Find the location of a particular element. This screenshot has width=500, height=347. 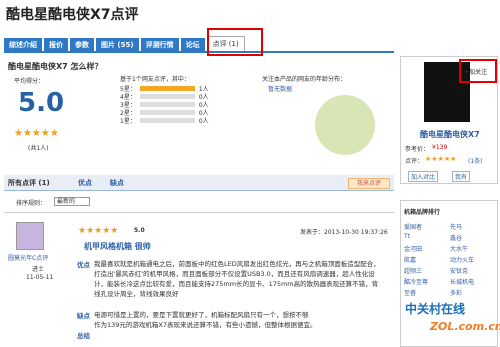

brand-item: 鑫谷 is located at coordinates (473, 237).